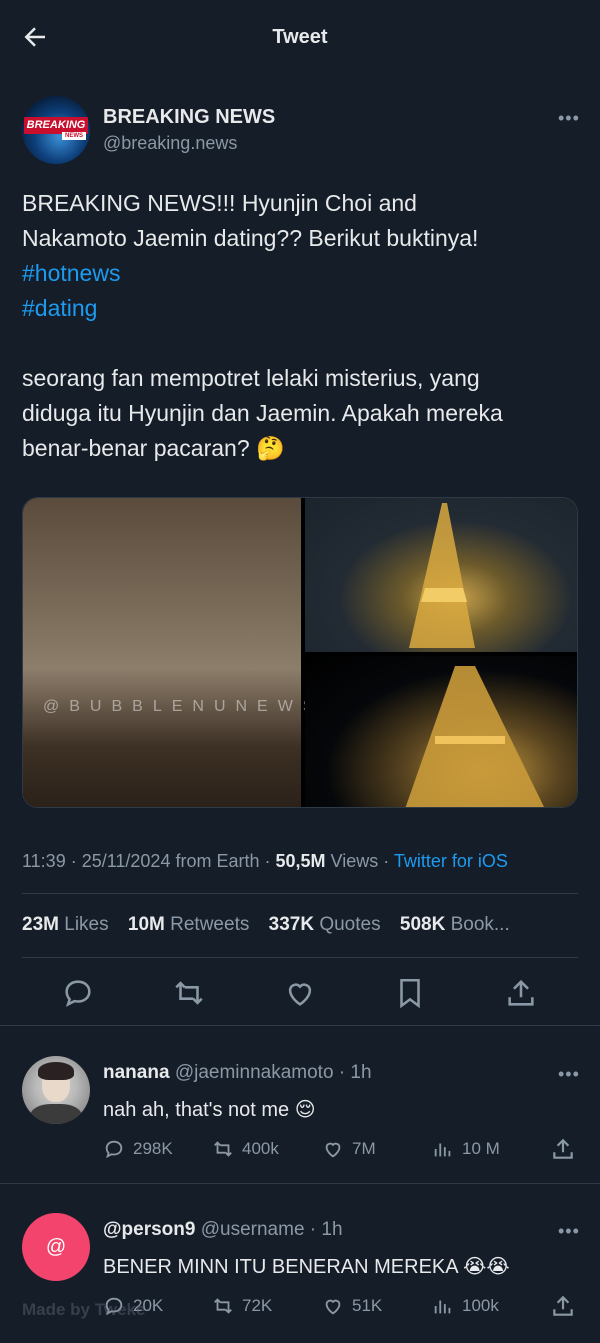 The height and width of the screenshot is (1343, 600). What do you see at coordinates (352, 1306) in the screenshot?
I see `like-count: 51K` at bounding box center [352, 1306].